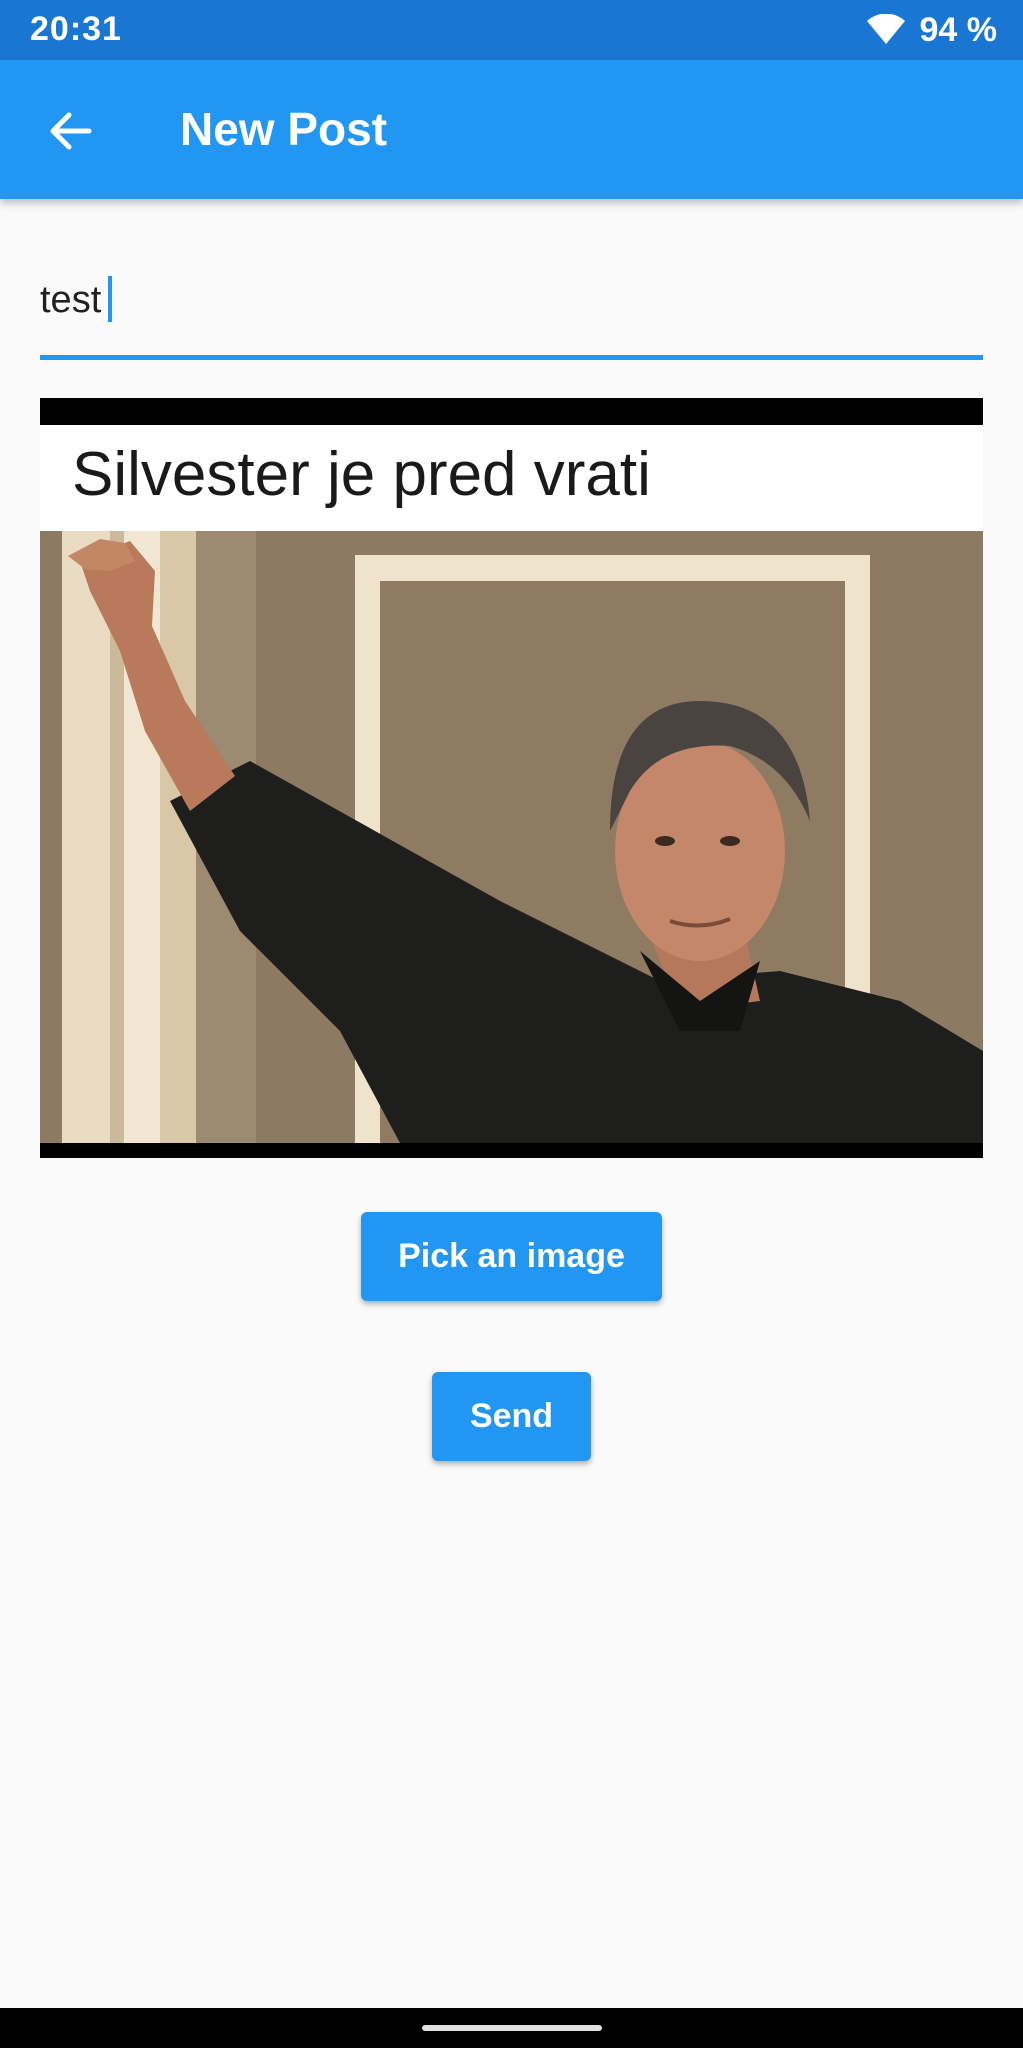 Image resolution: width=1023 pixels, height=2048 pixels. Describe the element at coordinates (958, 29) in the screenshot. I see `battery-percentage: 94 %` at that location.